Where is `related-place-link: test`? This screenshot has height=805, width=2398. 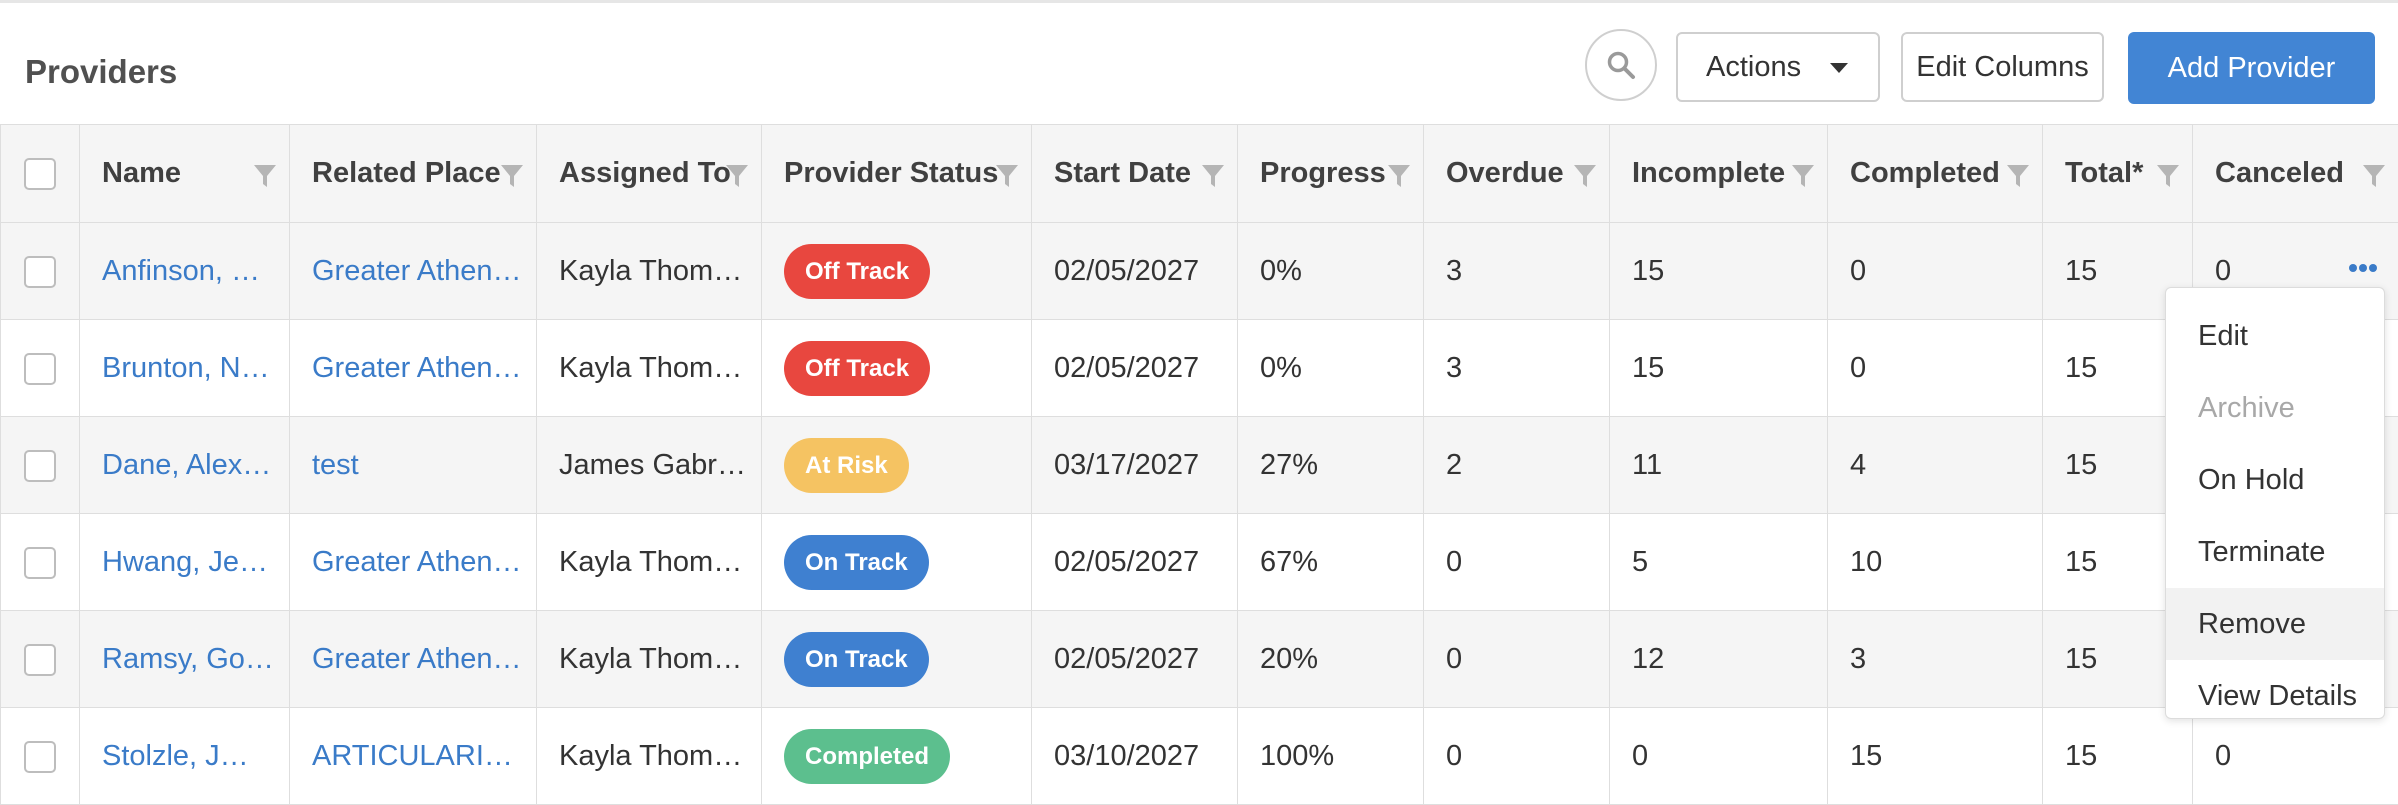
related-place-link: test is located at coordinates (424, 465).